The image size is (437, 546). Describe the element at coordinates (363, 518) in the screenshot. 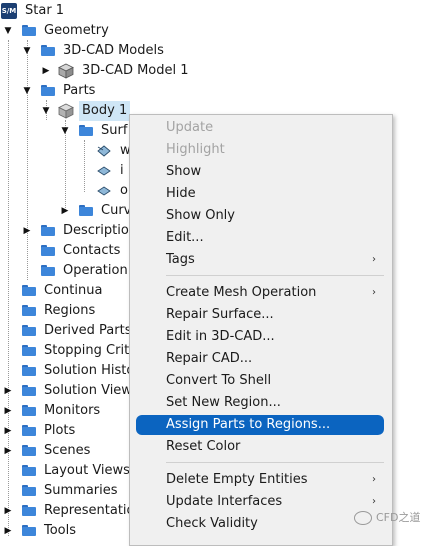

I see `wechat-icon` at that location.